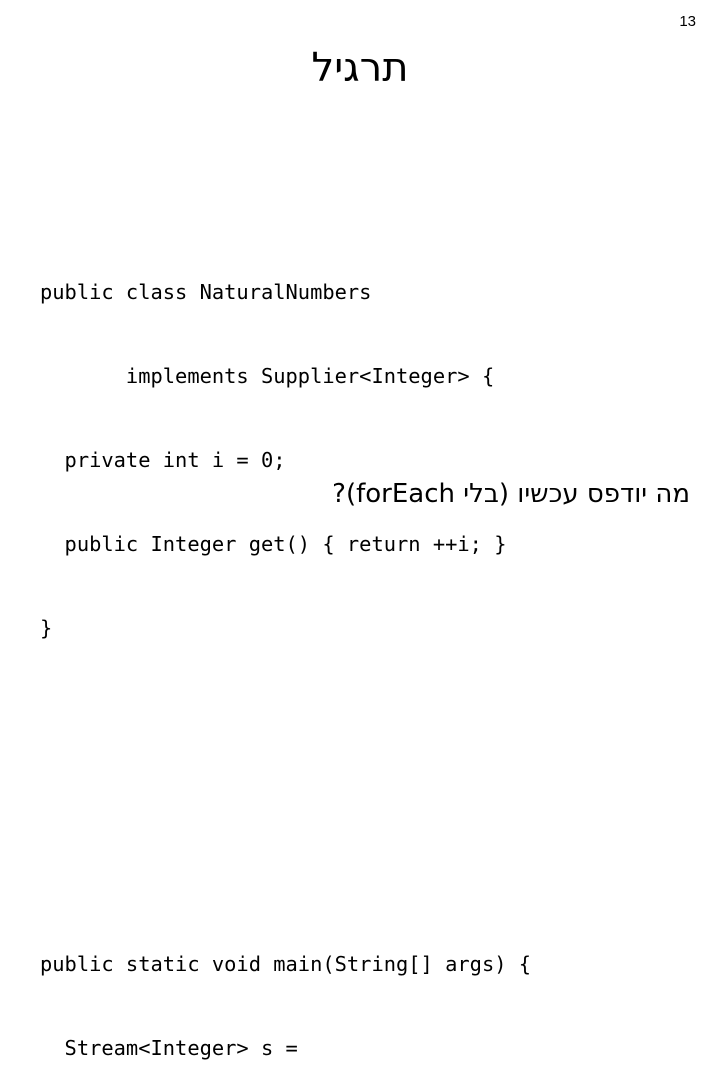 Image resolution: width=720 pixels, height=1080 pixels. Describe the element at coordinates (360, 68) in the screenshot. I see `page-title: תרגיל` at that location.